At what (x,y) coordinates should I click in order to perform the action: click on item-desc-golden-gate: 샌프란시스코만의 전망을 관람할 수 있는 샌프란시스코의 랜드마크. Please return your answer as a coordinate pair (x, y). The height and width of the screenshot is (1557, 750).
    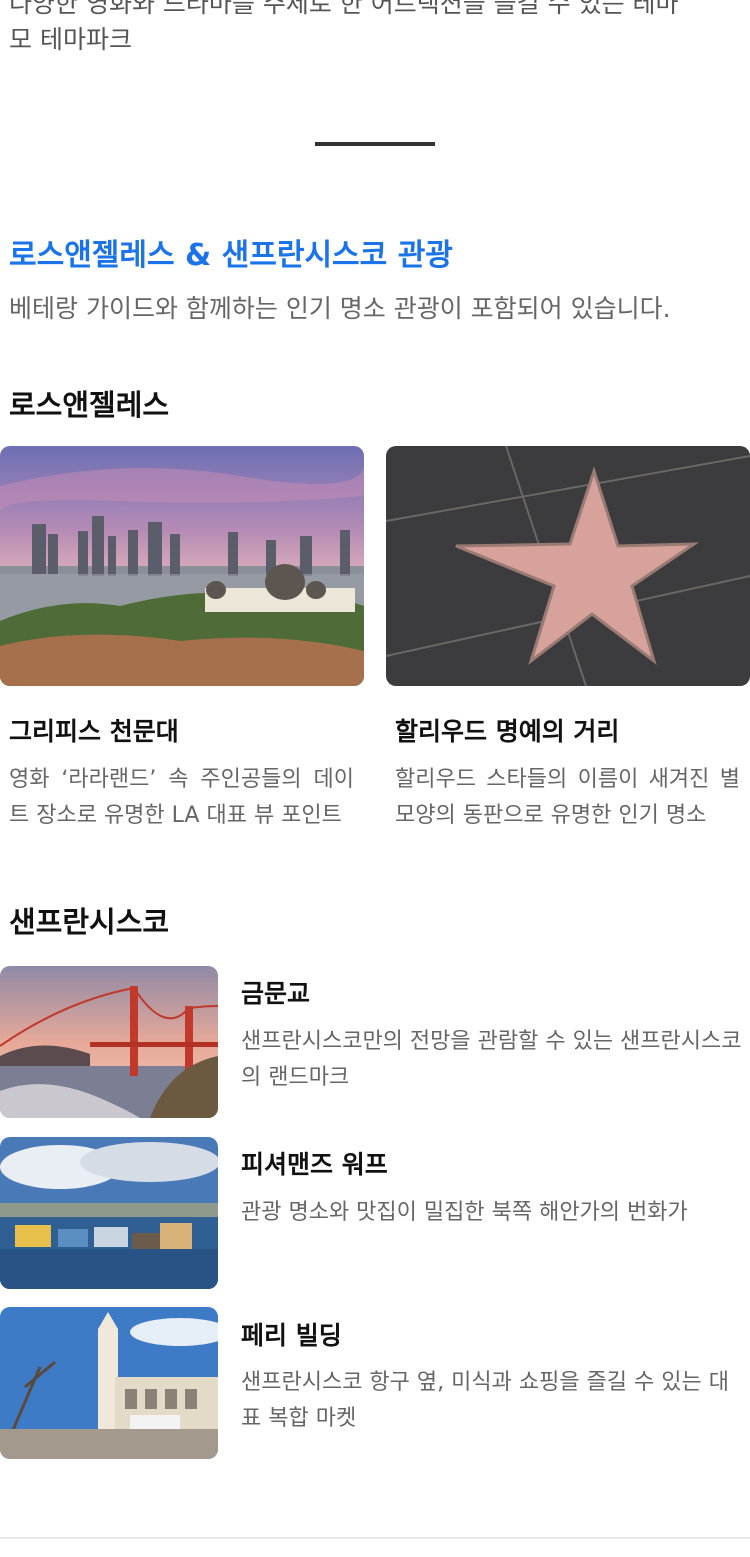
    Looking at the image, I should click on (491, 1059).